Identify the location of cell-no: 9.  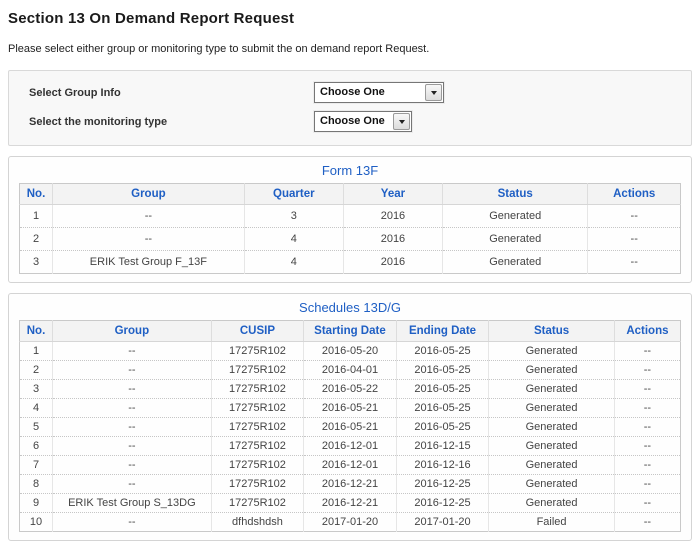
(36, 503).